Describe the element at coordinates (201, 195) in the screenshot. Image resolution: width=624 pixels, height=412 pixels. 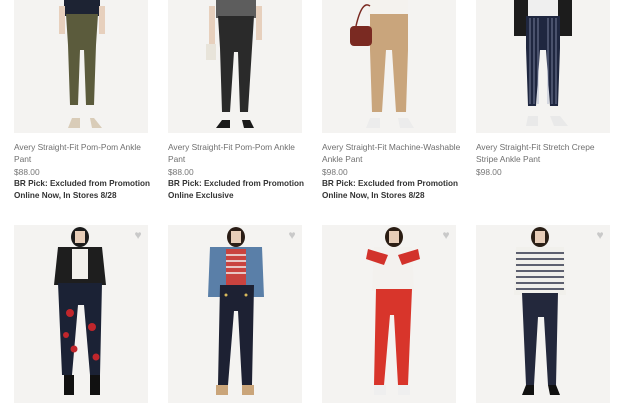
I see `availability-note: Online Exclusive` at that location.